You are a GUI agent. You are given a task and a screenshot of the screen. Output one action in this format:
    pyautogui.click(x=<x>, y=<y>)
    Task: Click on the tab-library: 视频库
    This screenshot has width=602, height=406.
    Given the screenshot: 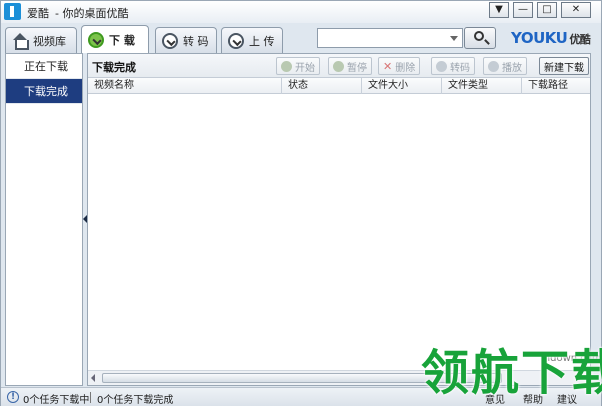 What is the action you would take?
    pyautogui.click(x=41, y=40)
    